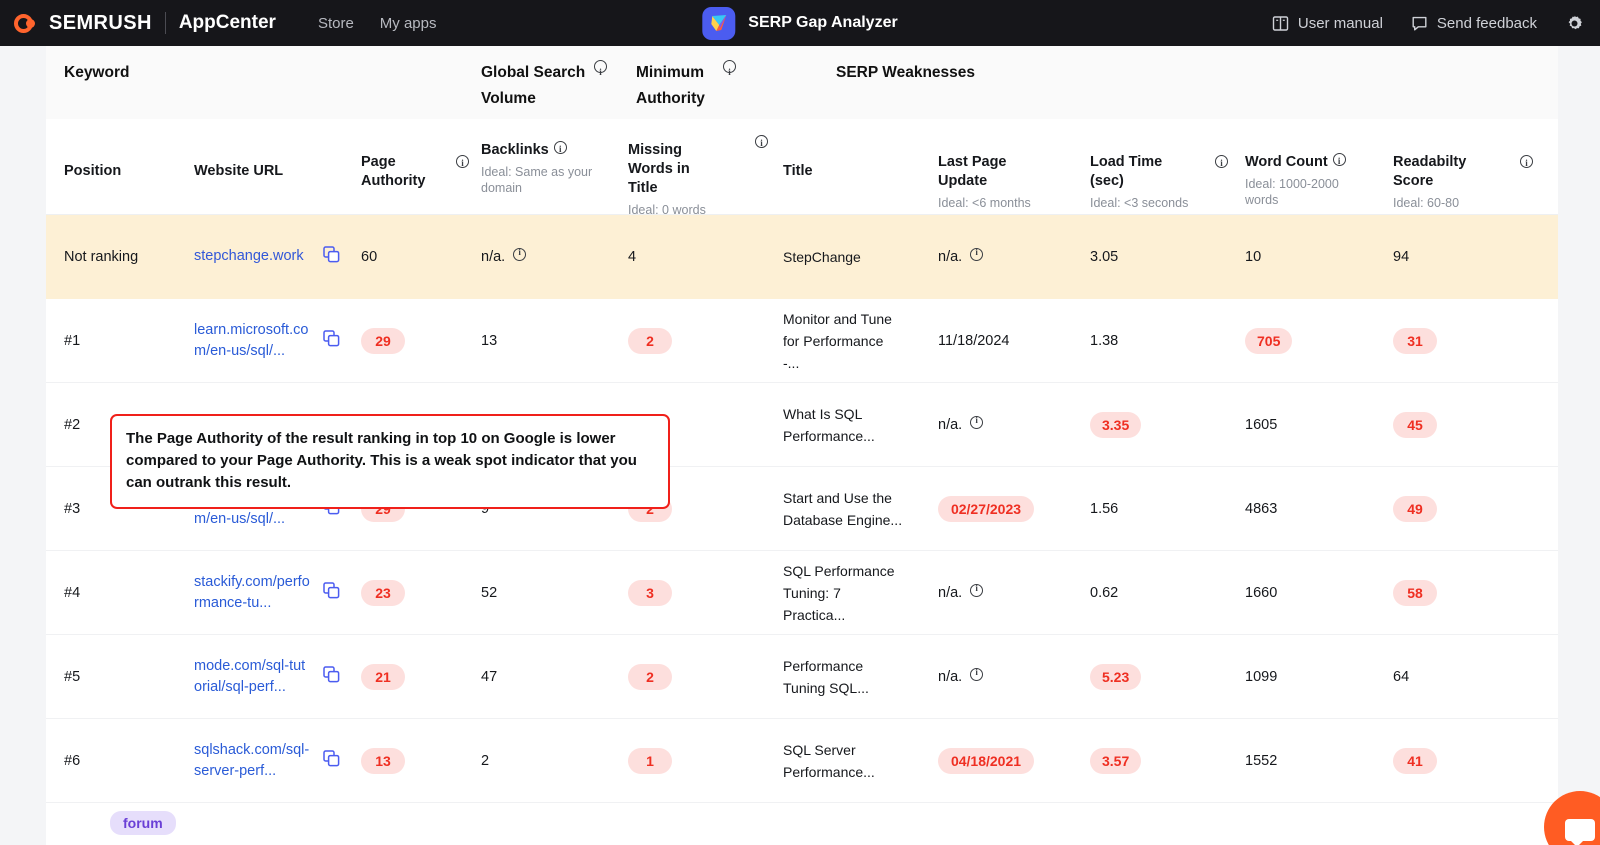 Image resolution: width=1600 pixels, height=845 pixels. I want to click on cell-backlinks-value: 47, so click(489, 676).